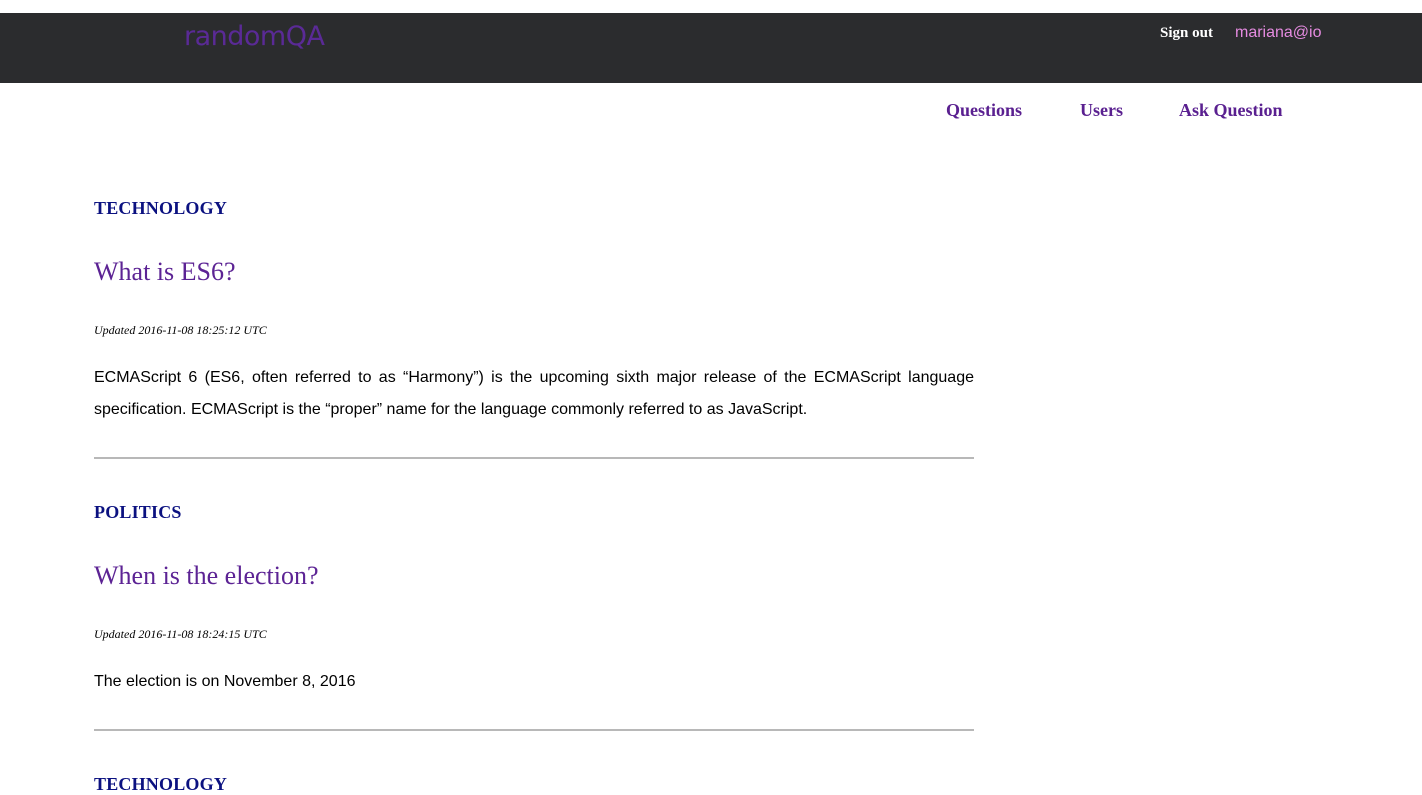  I want to click on nav-questions-link: Questions, so click(984, 110).